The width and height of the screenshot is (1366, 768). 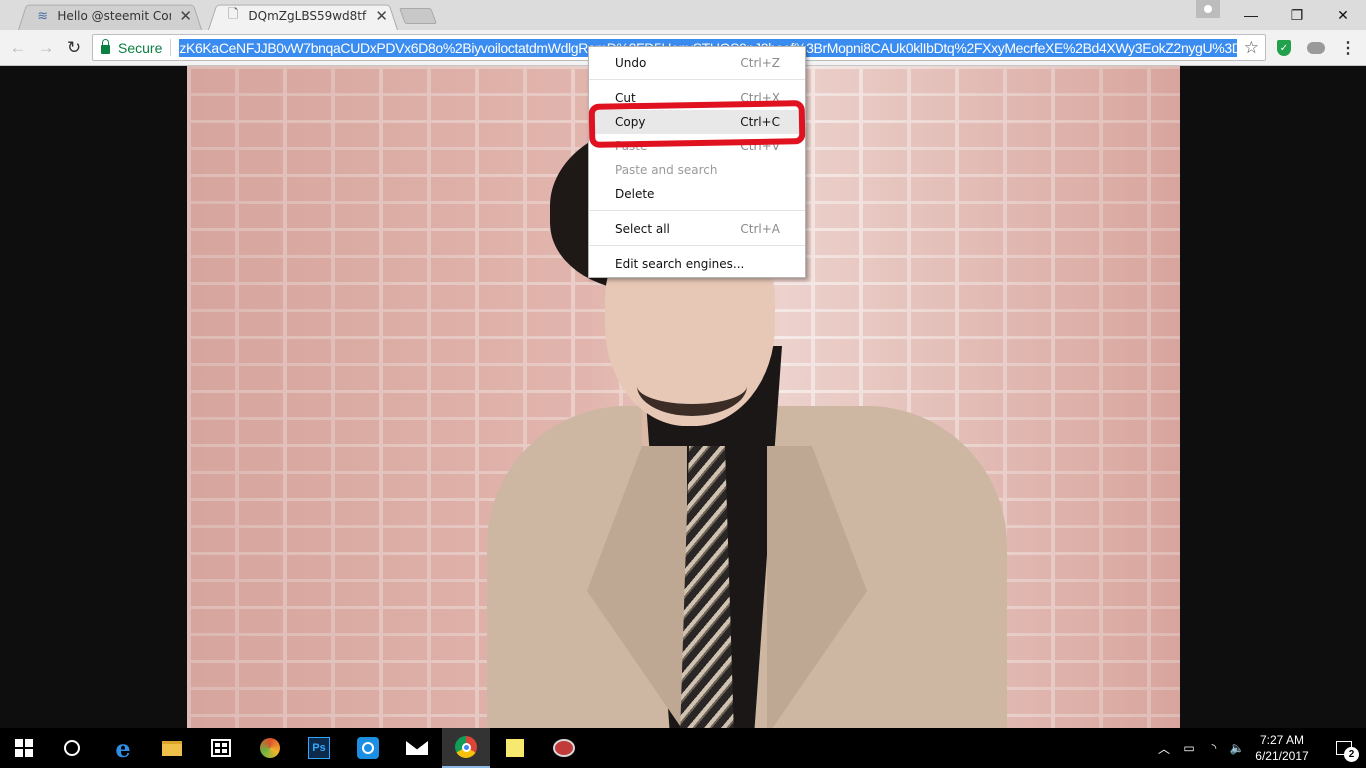 I want to click on taskbar-sticky-notes, so click(x=515, y=748).